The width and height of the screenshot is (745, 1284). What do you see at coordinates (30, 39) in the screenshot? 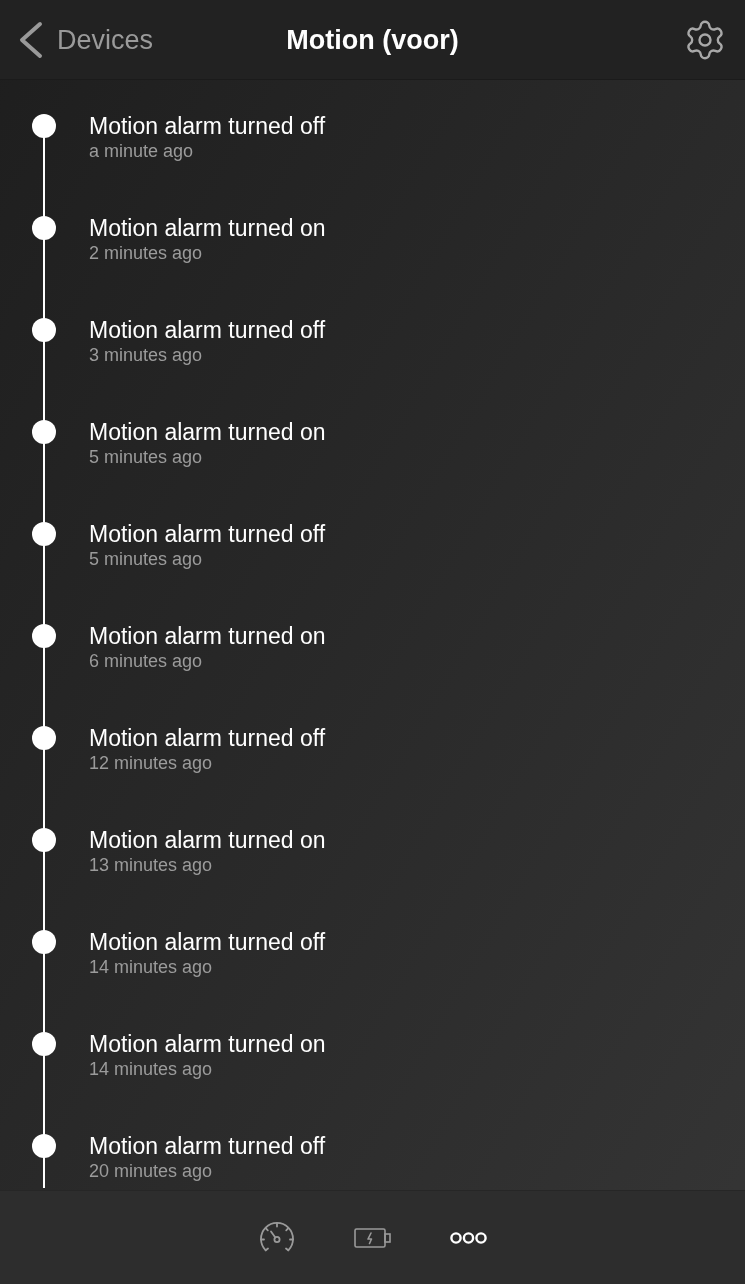
I see `chevron-left-icon` at bounding box center [30, 39].